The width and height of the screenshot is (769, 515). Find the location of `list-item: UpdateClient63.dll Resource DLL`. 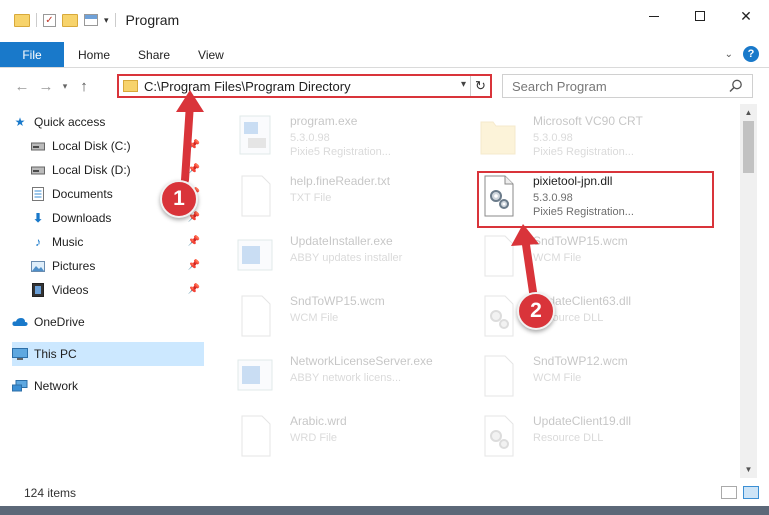

list-item: UpdateClient63.dll Resource DLL is located at coordinates (584, 316).